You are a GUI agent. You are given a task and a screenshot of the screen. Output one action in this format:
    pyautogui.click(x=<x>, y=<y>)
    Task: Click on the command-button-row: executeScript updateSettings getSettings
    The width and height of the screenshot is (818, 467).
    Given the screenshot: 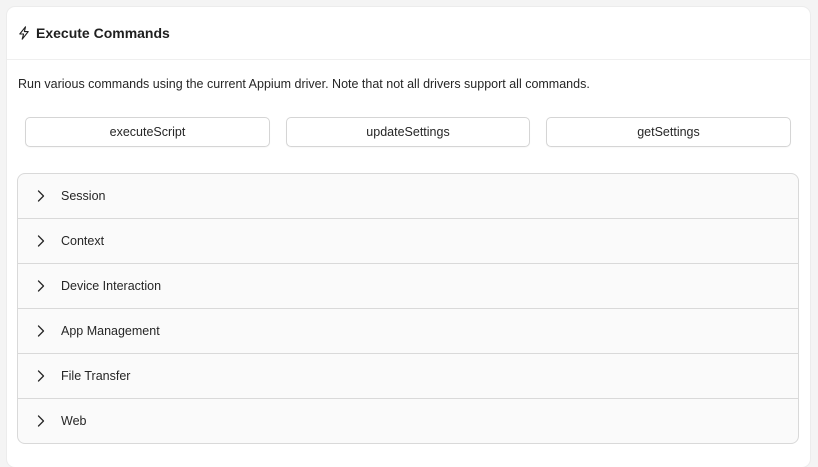 What is the action you would take?
    pyautogui.click(x=408, y=133)
    